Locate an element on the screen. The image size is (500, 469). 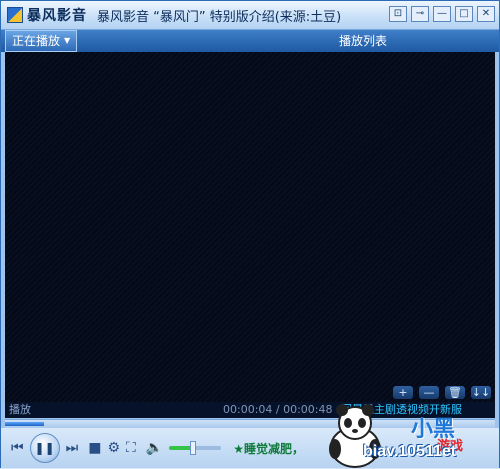
sort-playlist-button: ↓↓ is located at coordinates (481, 392).